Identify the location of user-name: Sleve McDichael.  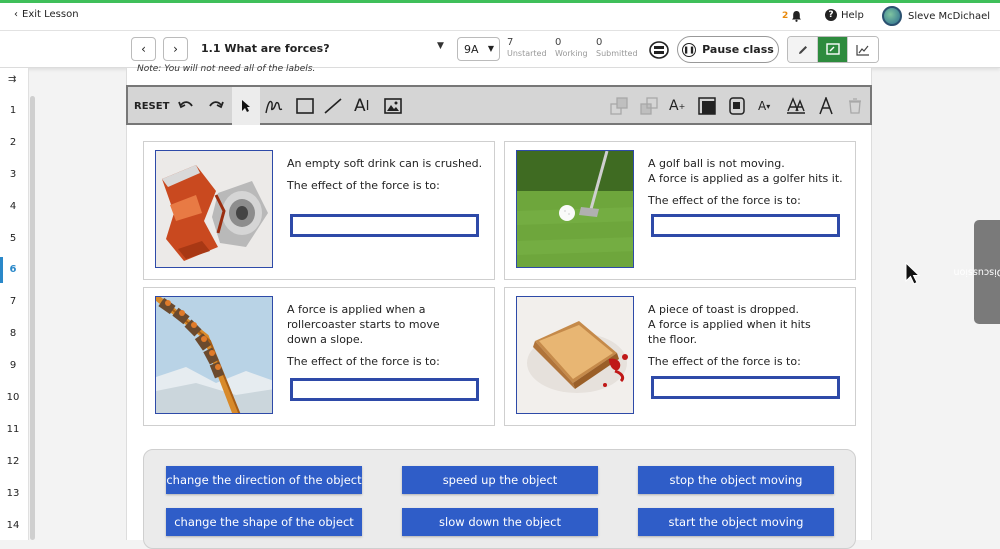
(949, 16).